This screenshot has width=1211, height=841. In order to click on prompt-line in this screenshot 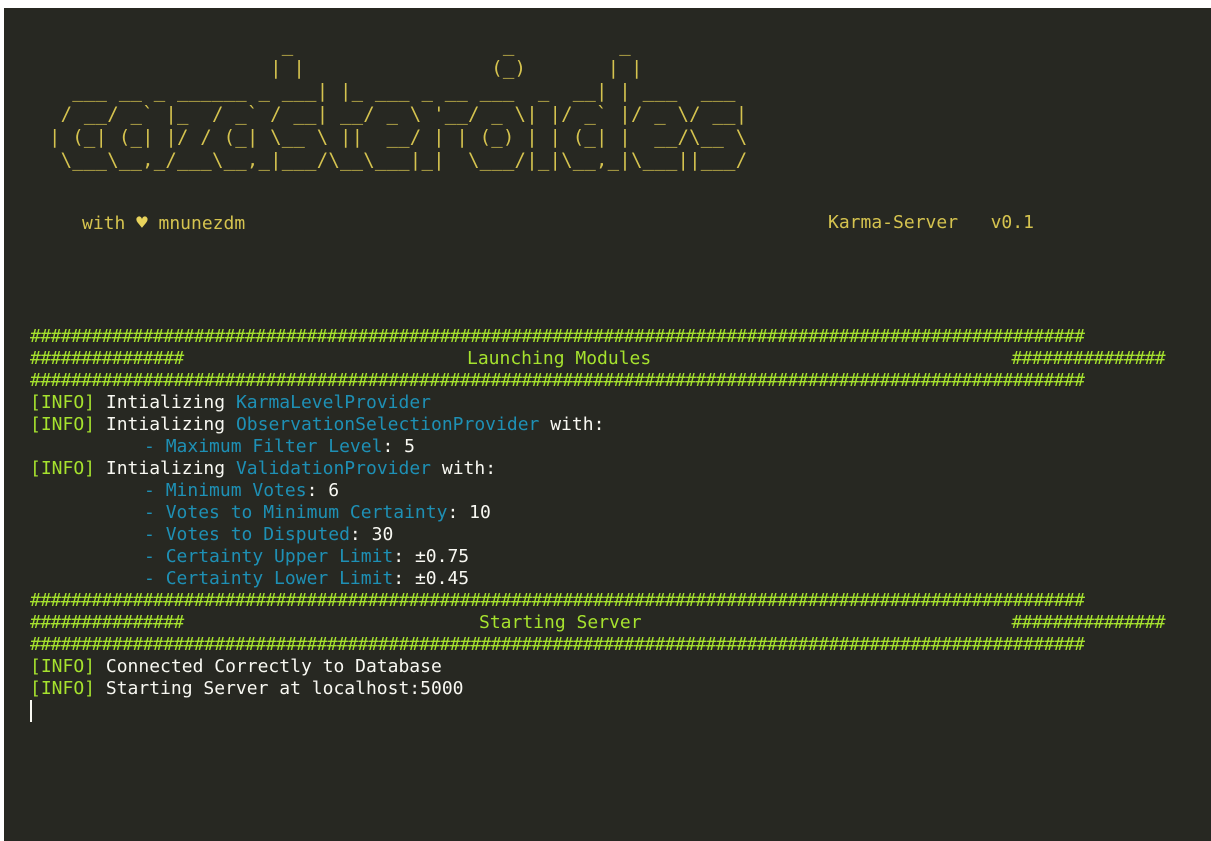, I will do `click(617, 711)`.